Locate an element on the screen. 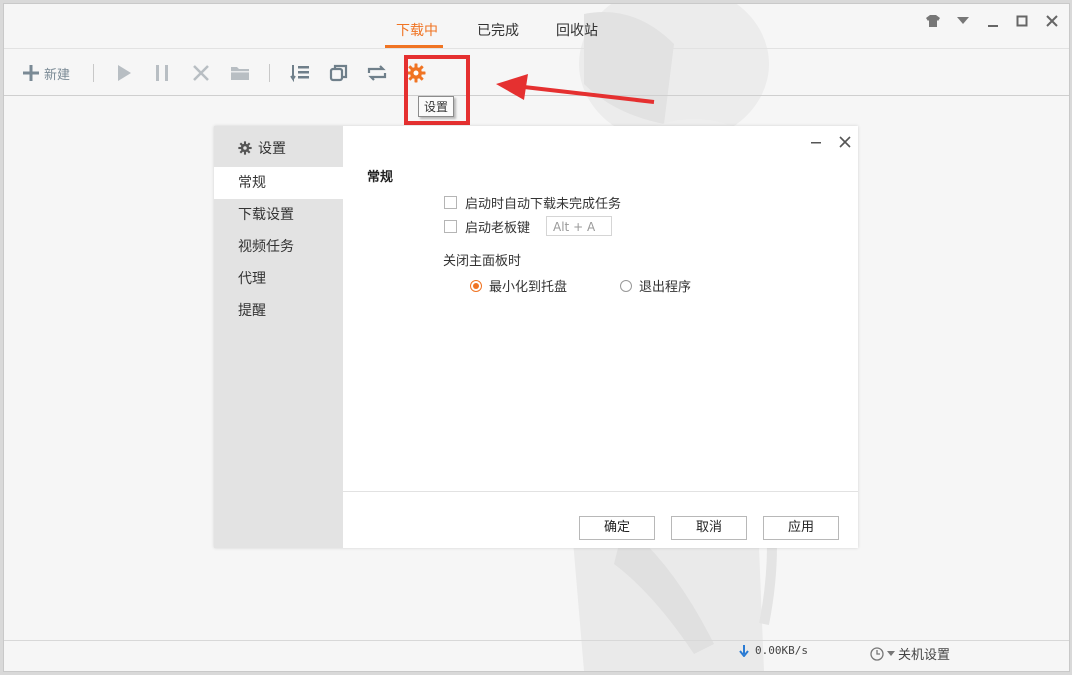 Image resolution: width=1072 pixels, height=675 pixels. radio-exit is located at coordinates (626, 285).